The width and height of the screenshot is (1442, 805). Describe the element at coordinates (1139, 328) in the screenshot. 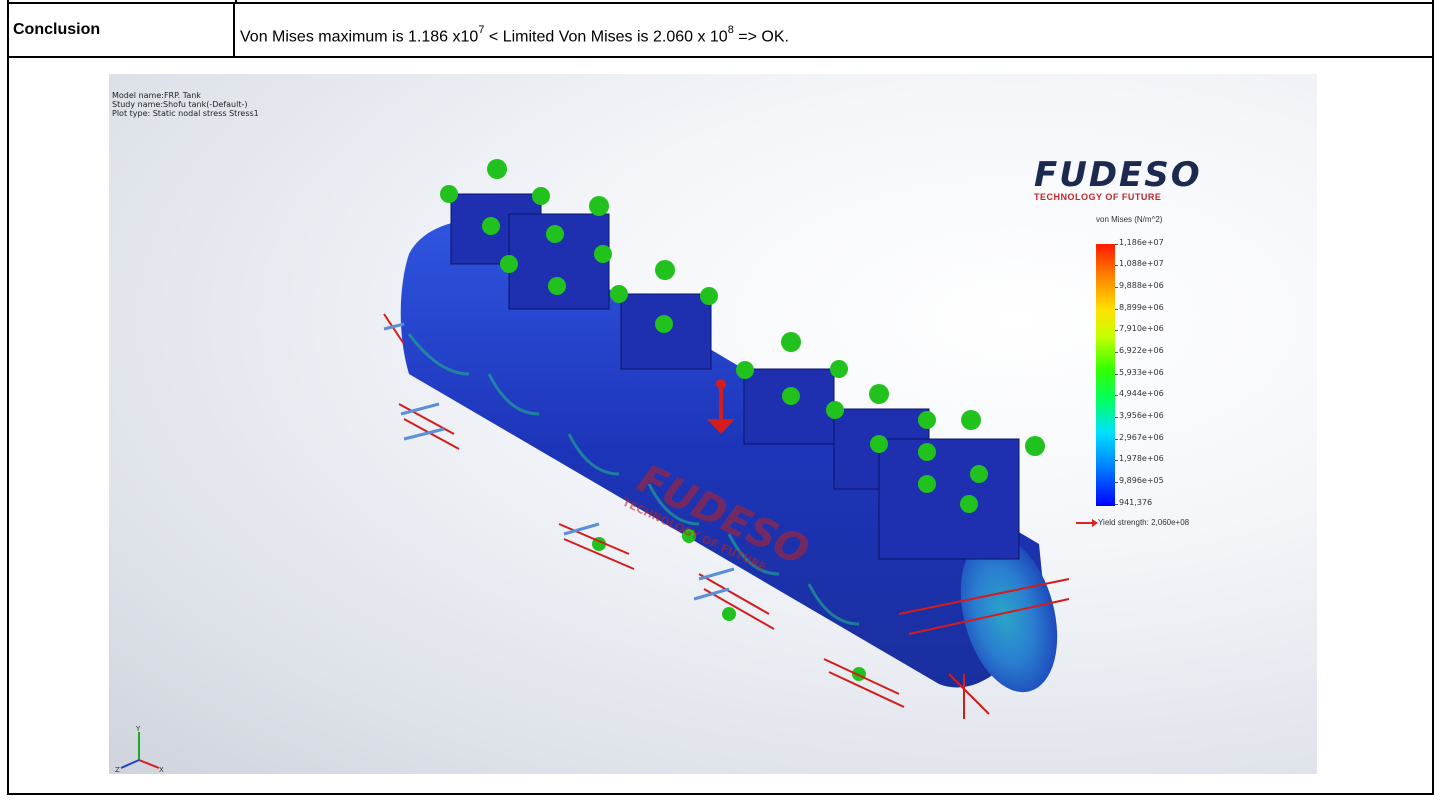

I see `legend-tick: 7,910e+06` at that location.